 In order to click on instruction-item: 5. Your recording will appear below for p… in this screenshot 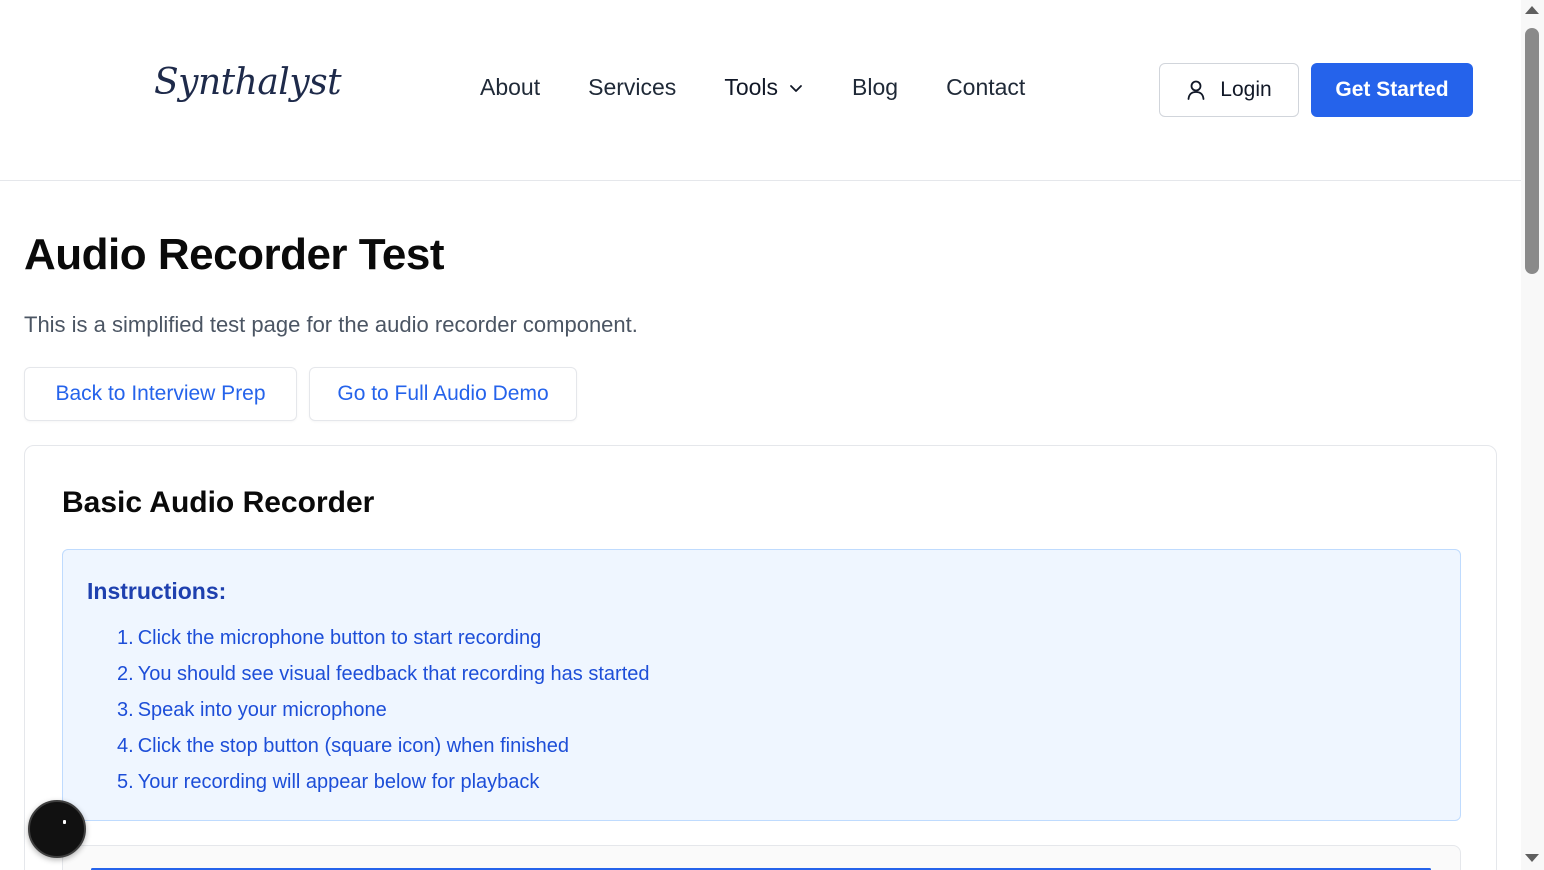, I will do `click(328, 782)`.